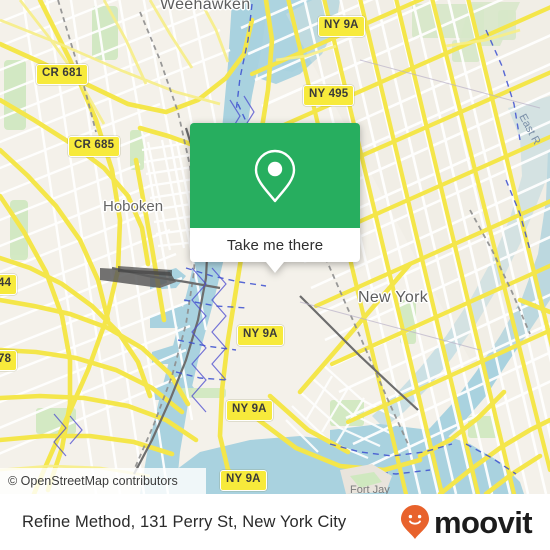 The height and width of the screenshot is (550, 550). What do you see at coordinates (341, 26) in the screenshot?
I see `road-shield-ny-9a-north: NY 9A` at bounding box center [341, 26].